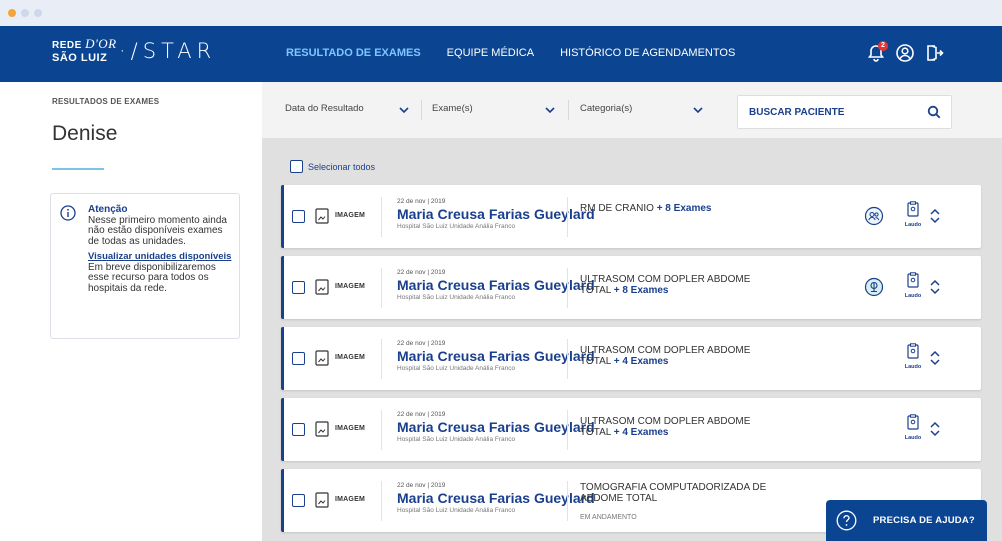 The height and width of the screenshot is (541, 1002). I want to click on exam-name: RM DE CRANIO, so click(617, 208).